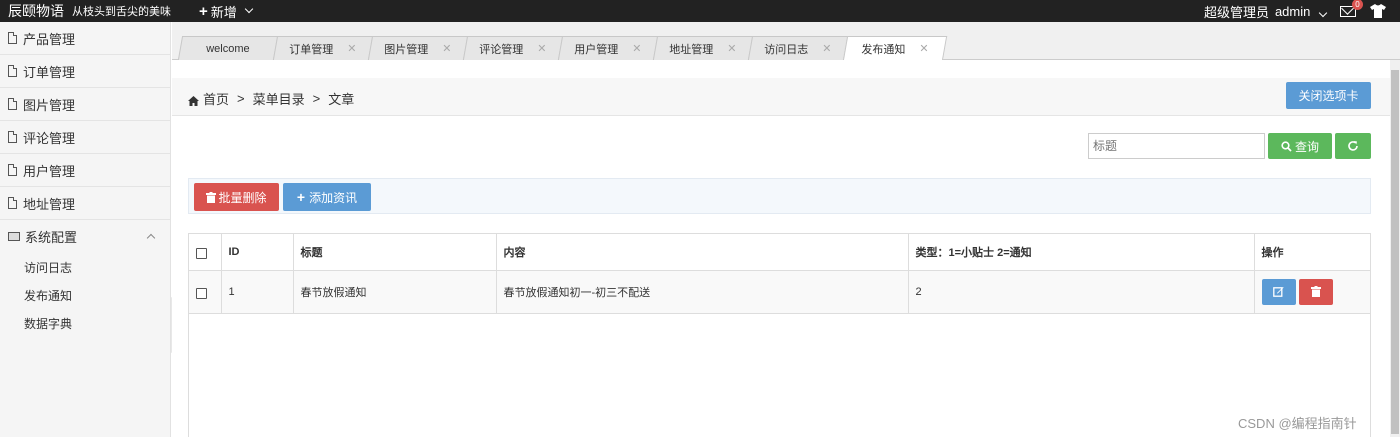 This screenshot has height=437, width=1400. I want to click on table-header-row: ID 标题 内容 类型：1=小贴士 2=通知 操作, so click(779, 252).